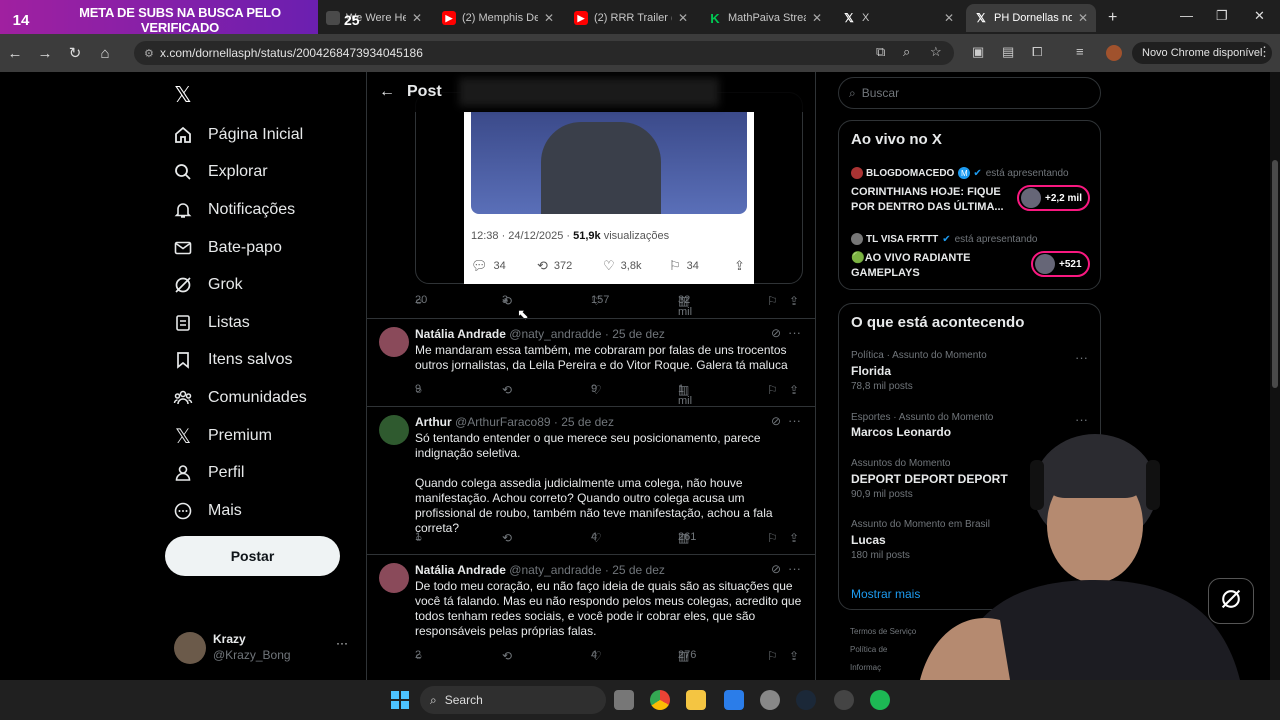  What do you see at coordinates (1259, 16) in the screenshot?
I see `close-window-icon: ✕` at bounding box center [1259, 16].